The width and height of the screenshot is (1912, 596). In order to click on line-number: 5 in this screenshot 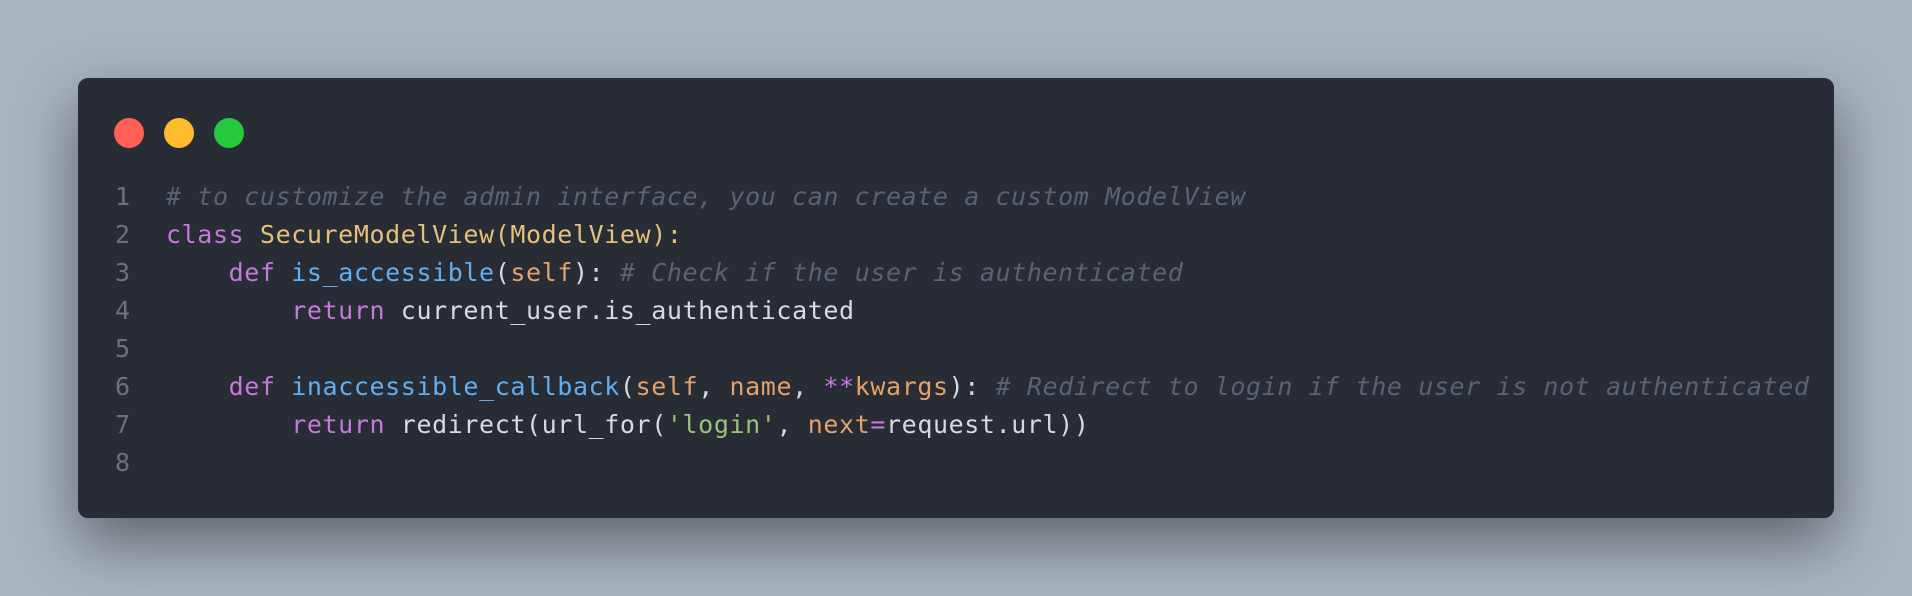, I will do `click(122, 348)`.